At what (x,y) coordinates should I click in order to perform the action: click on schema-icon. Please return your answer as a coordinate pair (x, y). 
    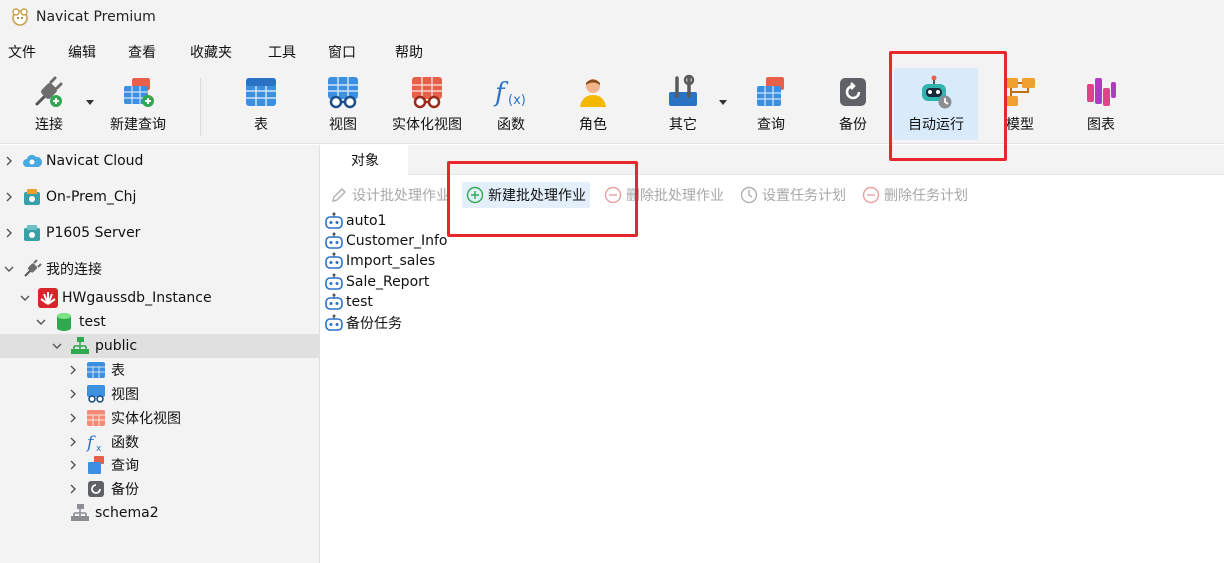
    Looking at the image, I should click on (80, 345).